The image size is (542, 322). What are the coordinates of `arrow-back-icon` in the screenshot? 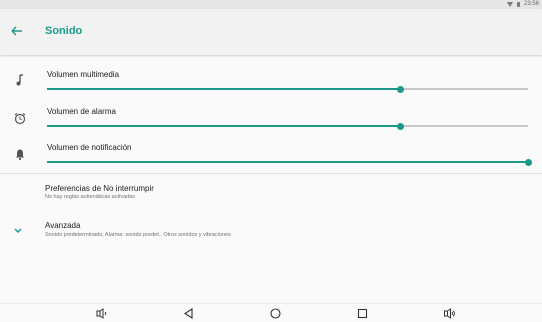 It's located at (17, 31).